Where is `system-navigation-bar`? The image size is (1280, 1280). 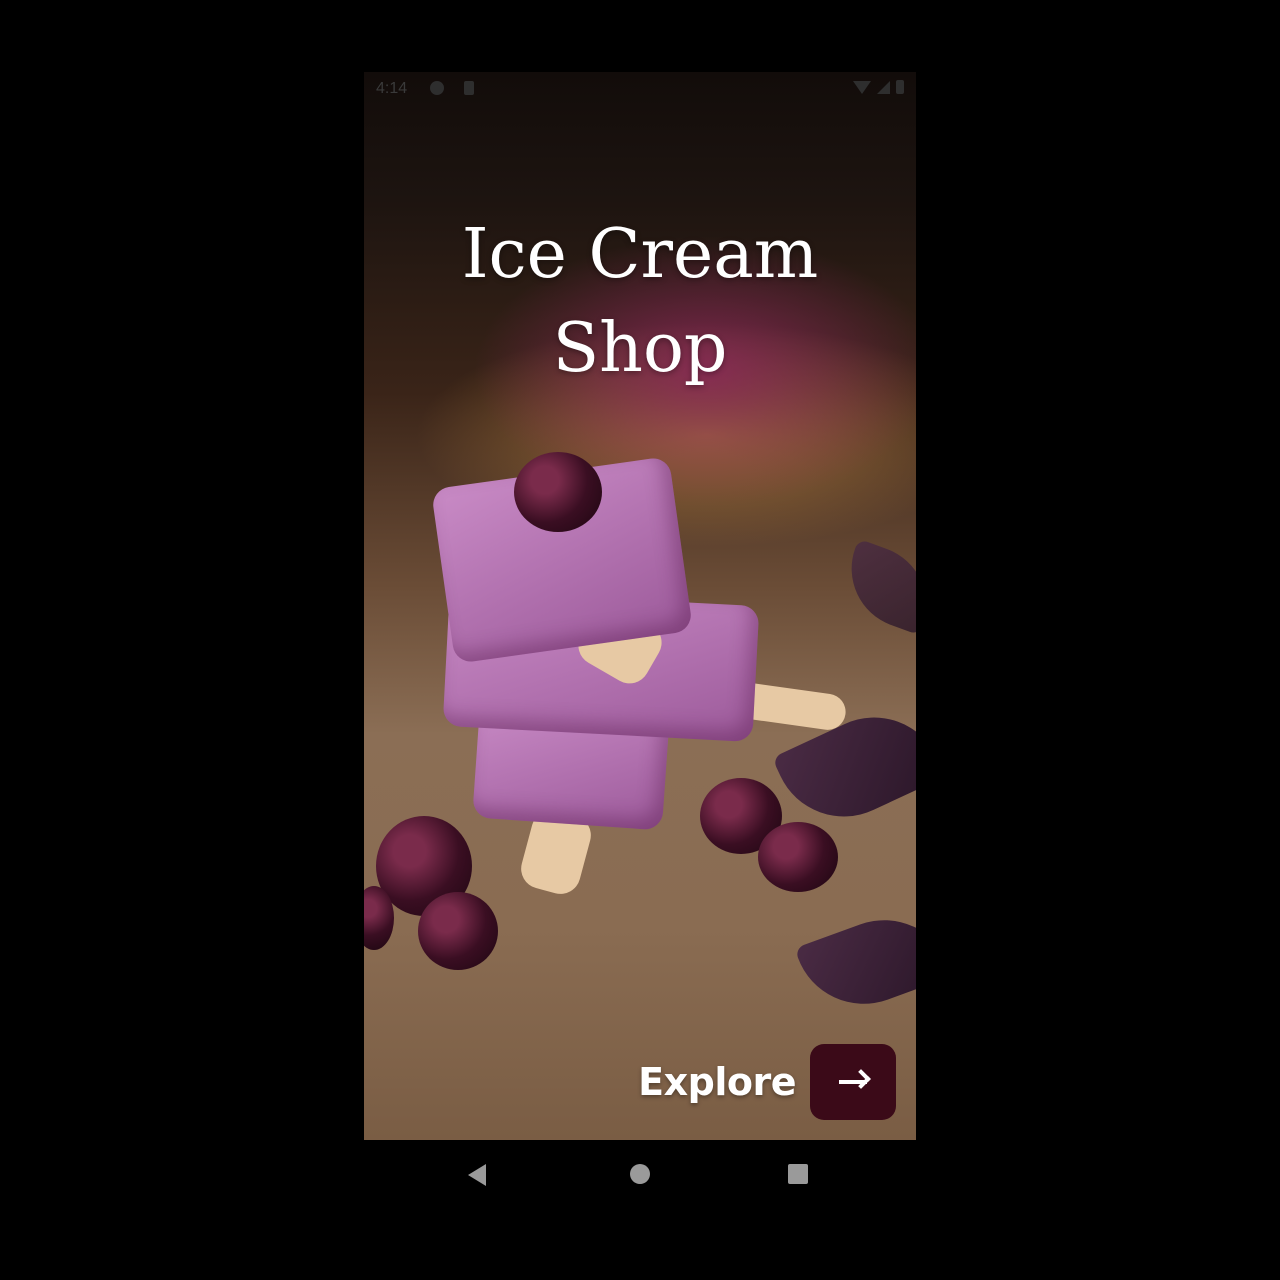
system-navigation-bar is located at coordinates (640, 1175).